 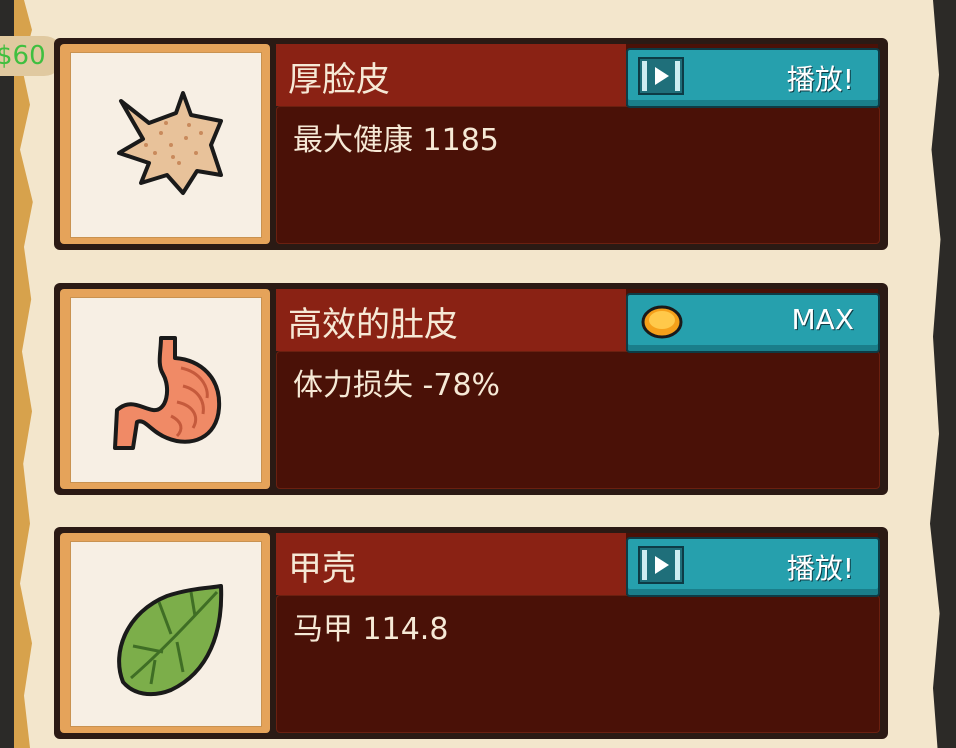 What do you see at coordinates (578, 420) in the screenshot?
I see `upgrade-body: 体力损失 -78%` at bounding box center [578, 420].